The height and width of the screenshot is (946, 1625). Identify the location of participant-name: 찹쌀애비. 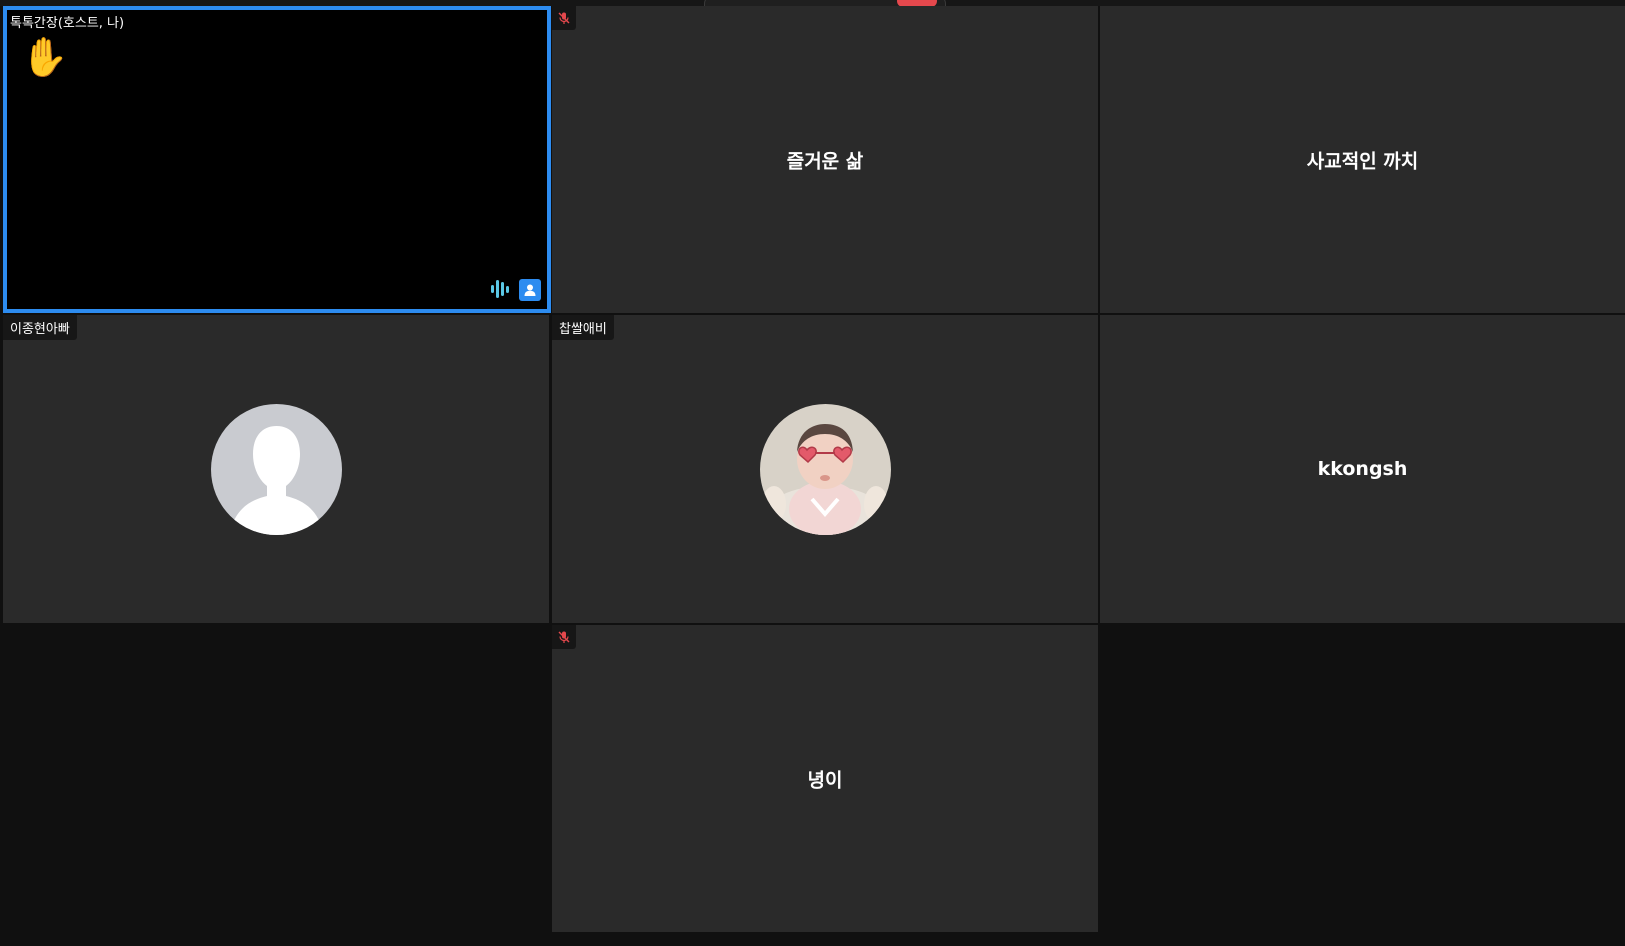
(583, 327).